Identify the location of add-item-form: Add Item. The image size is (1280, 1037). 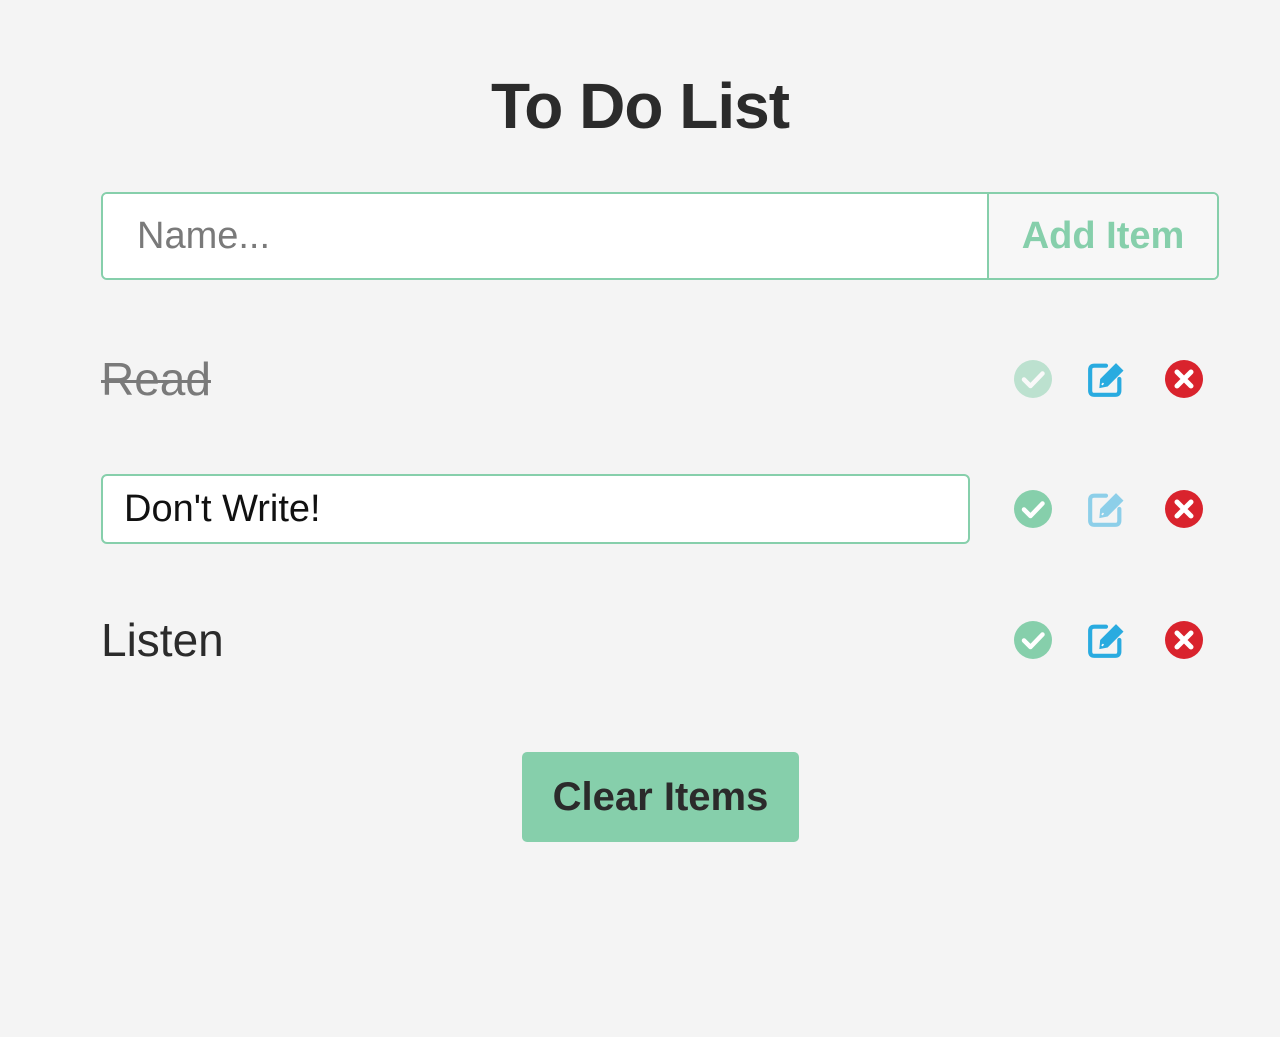
(660, 236).